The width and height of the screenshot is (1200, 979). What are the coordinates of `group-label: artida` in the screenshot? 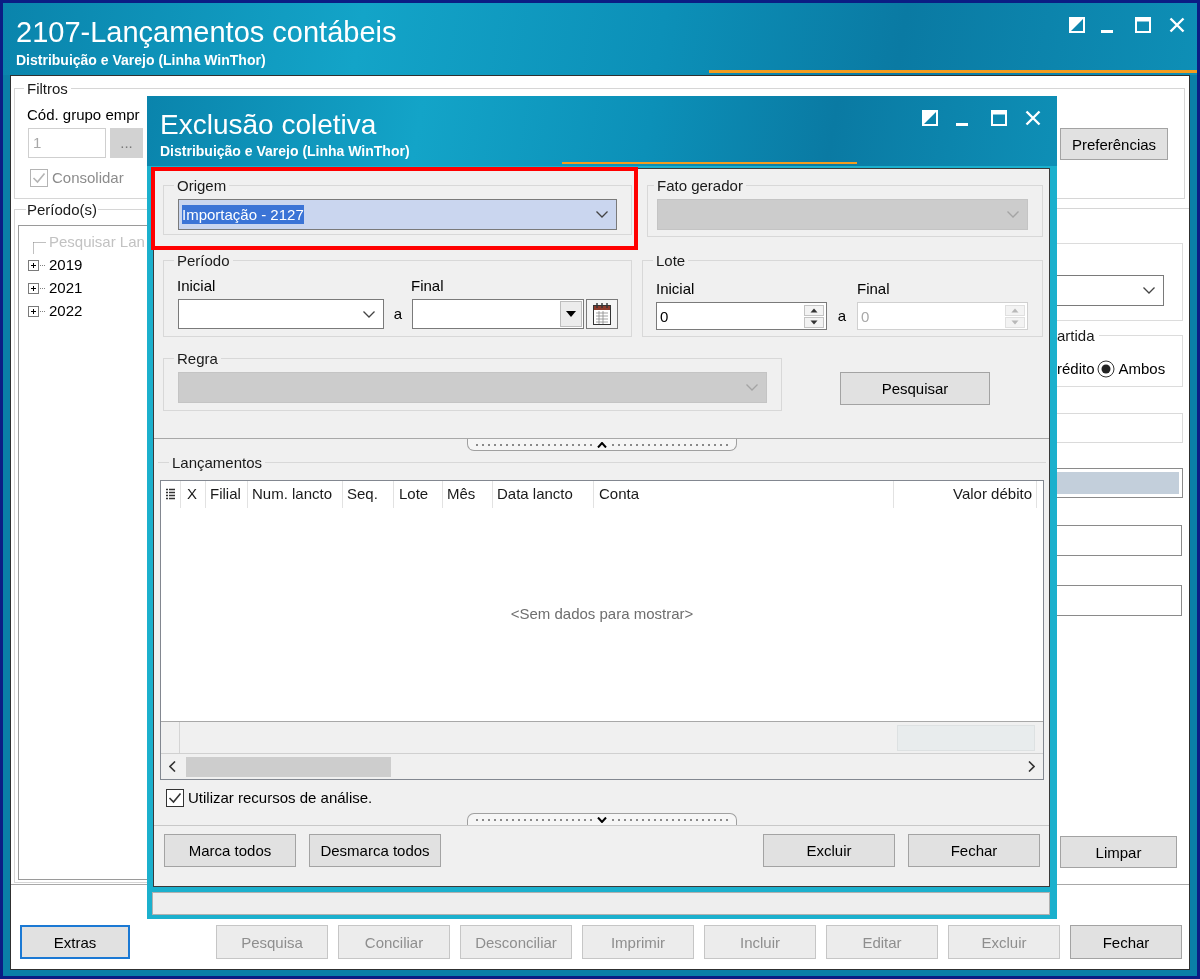 It's located at (1076, 335).